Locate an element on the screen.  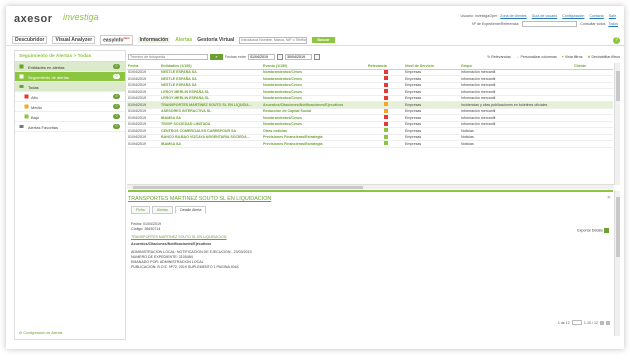
link-guia: Guía de usuario is located at coordinates (545, 16).